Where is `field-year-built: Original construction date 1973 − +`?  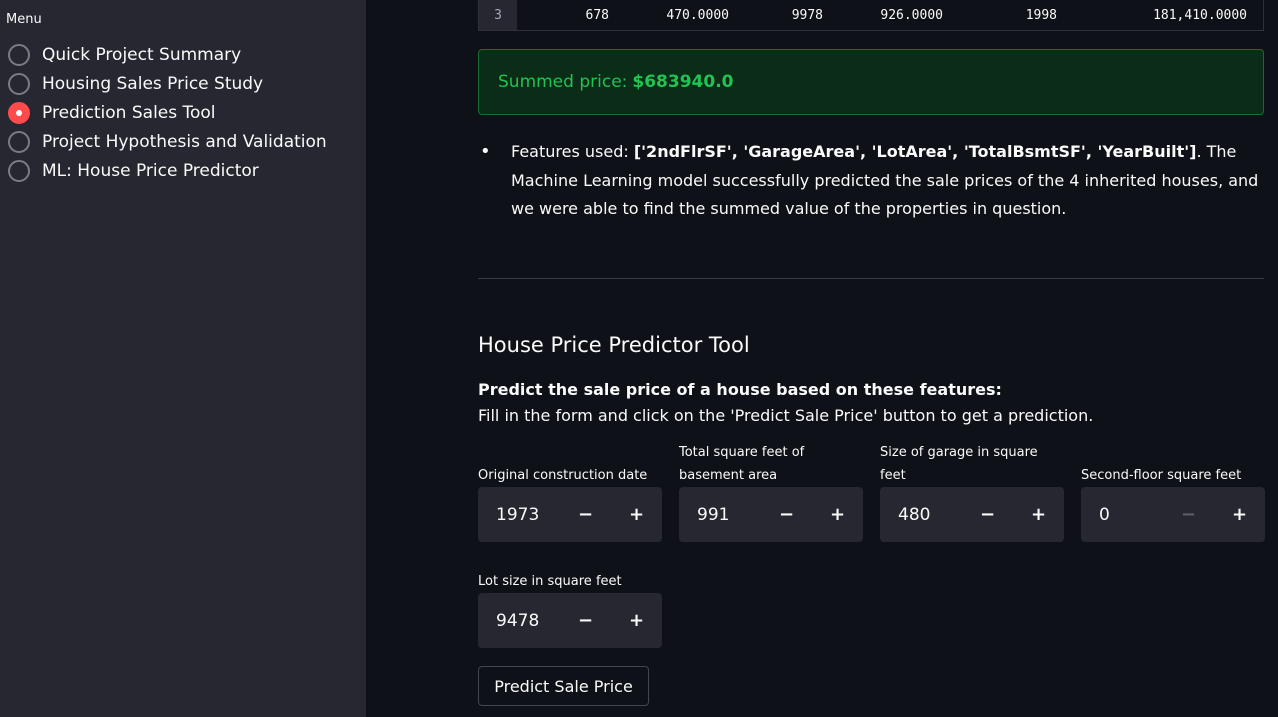 field-year-built: Original construction date 1973 − + is located at coordinates (570, 491).